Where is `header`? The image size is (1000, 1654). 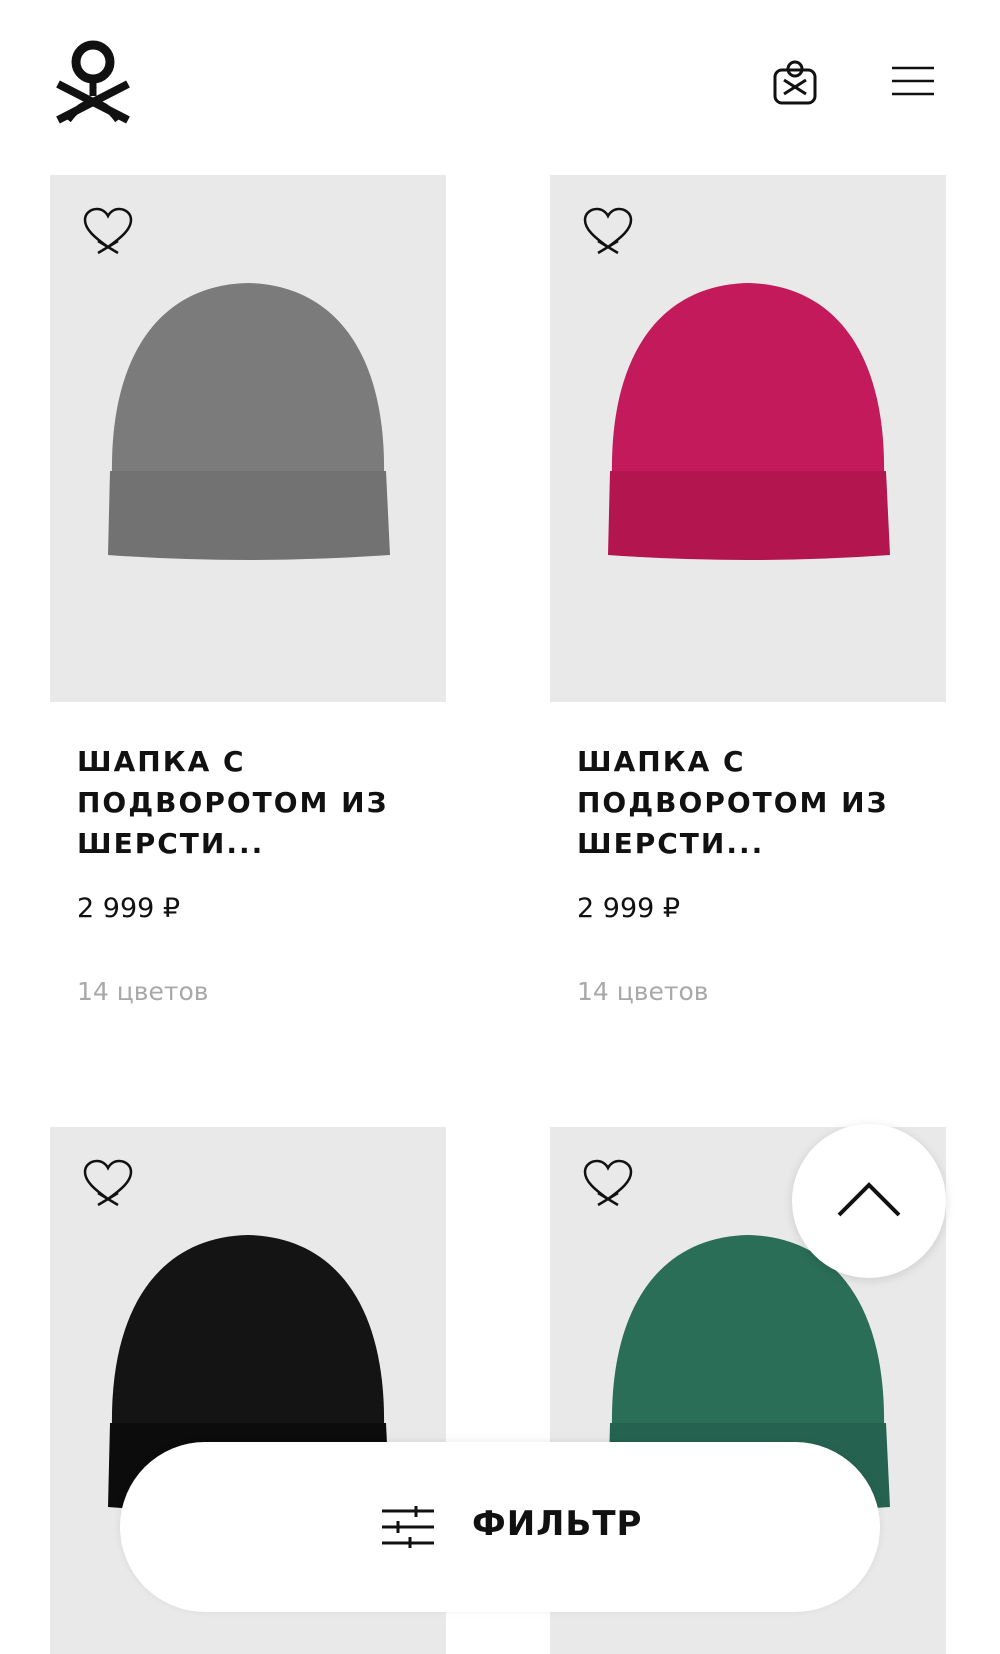 header is located at coordinates (500, 85).